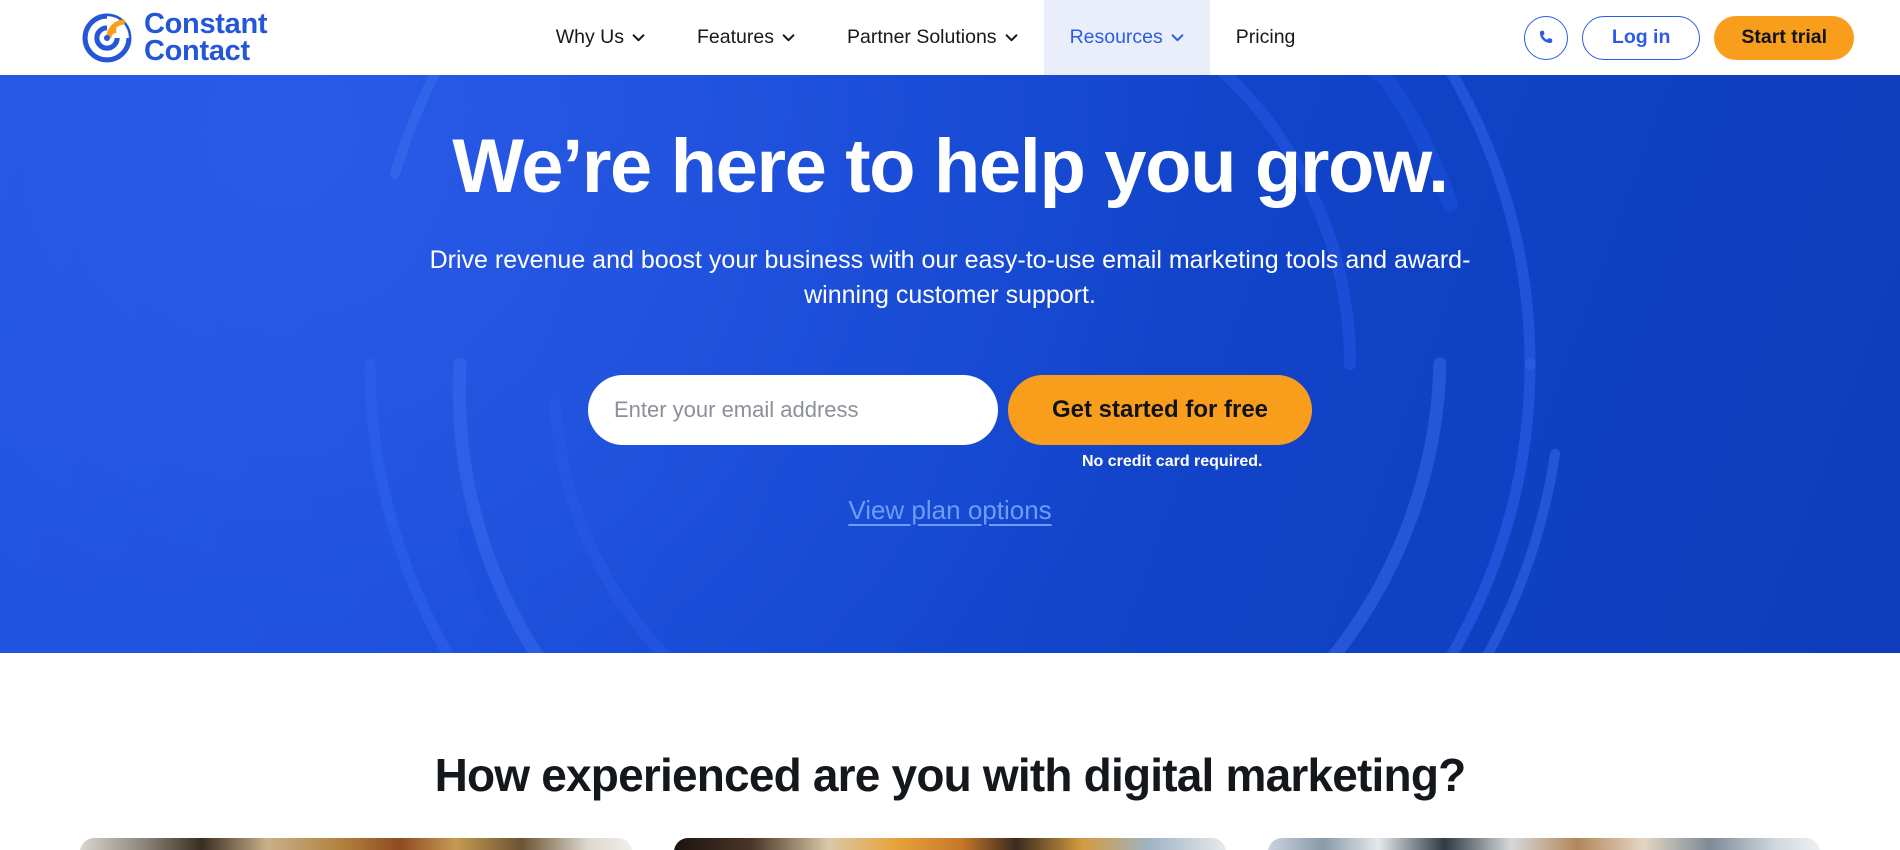  I want to click on experience-card-list, so click(950, 844).